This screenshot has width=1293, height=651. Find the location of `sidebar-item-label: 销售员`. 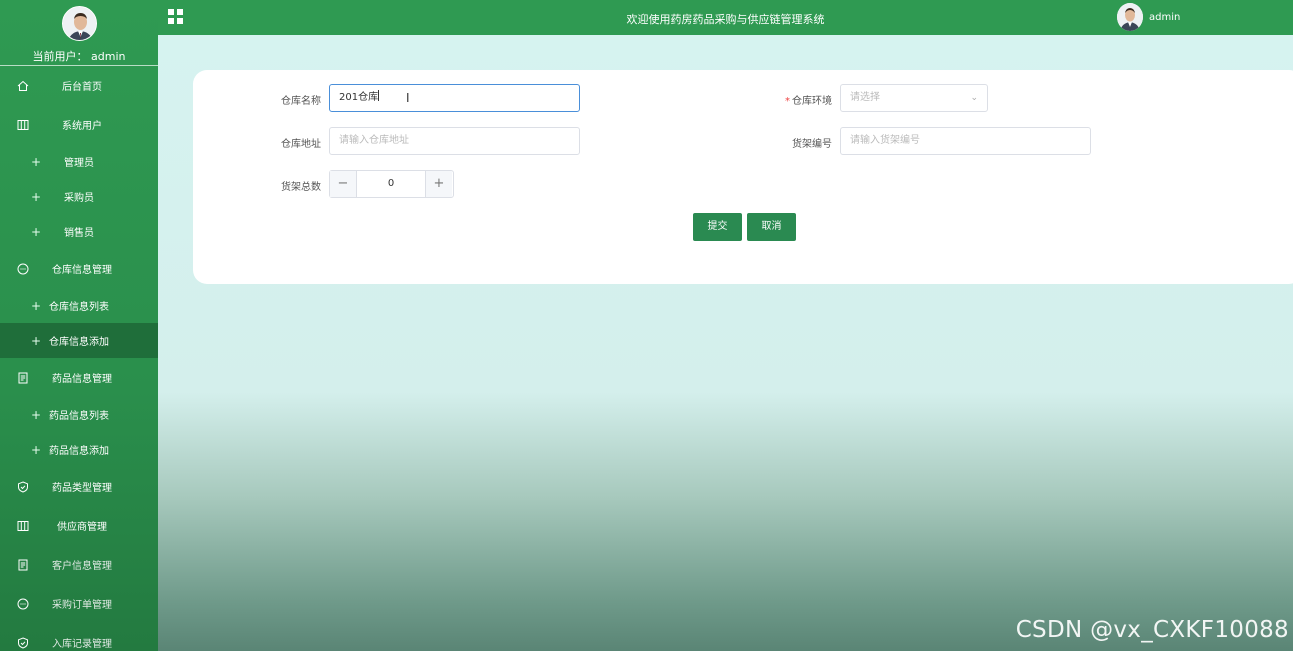

sidebar-item-label: 销售员 is located at coordinates (79, 233).